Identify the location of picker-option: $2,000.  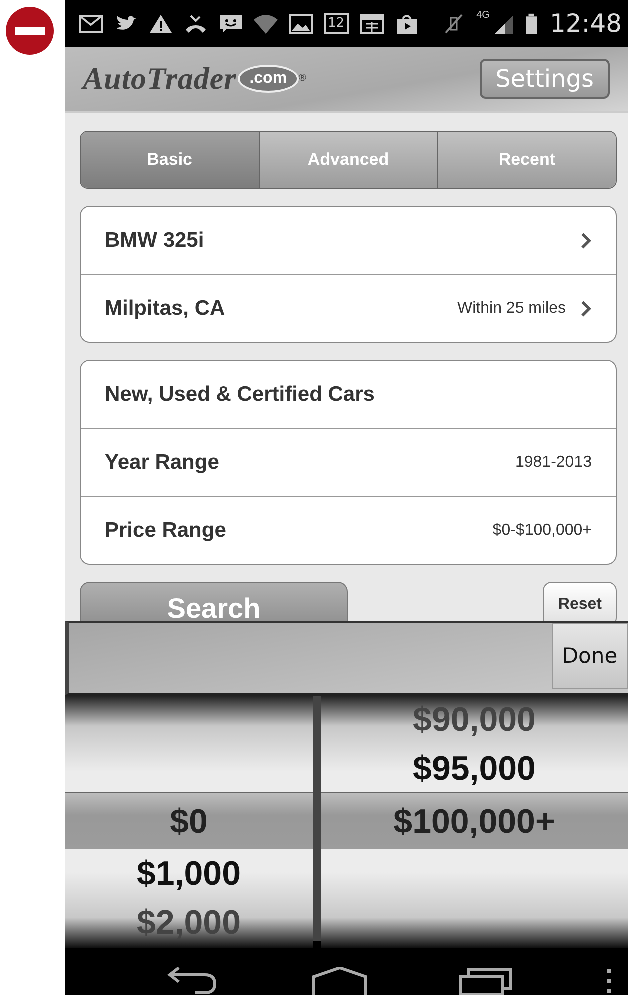
(189, 923).